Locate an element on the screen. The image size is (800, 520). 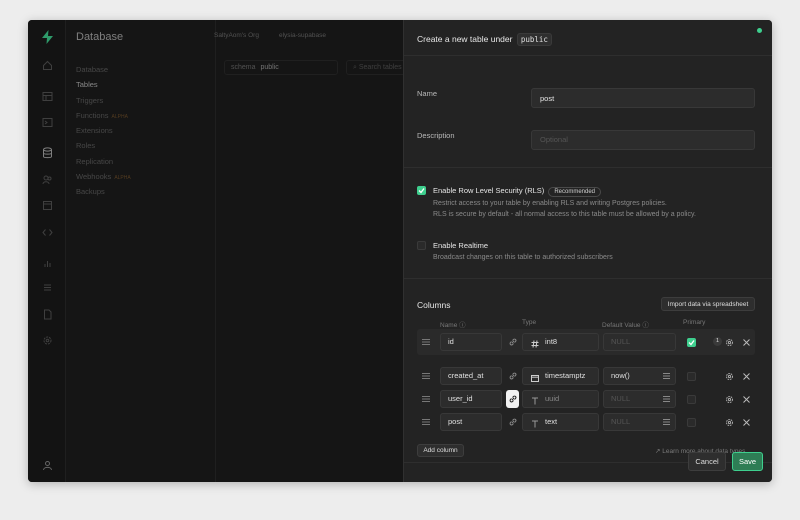
column-type-value: timestamptz is located at coordinates (565, 375).